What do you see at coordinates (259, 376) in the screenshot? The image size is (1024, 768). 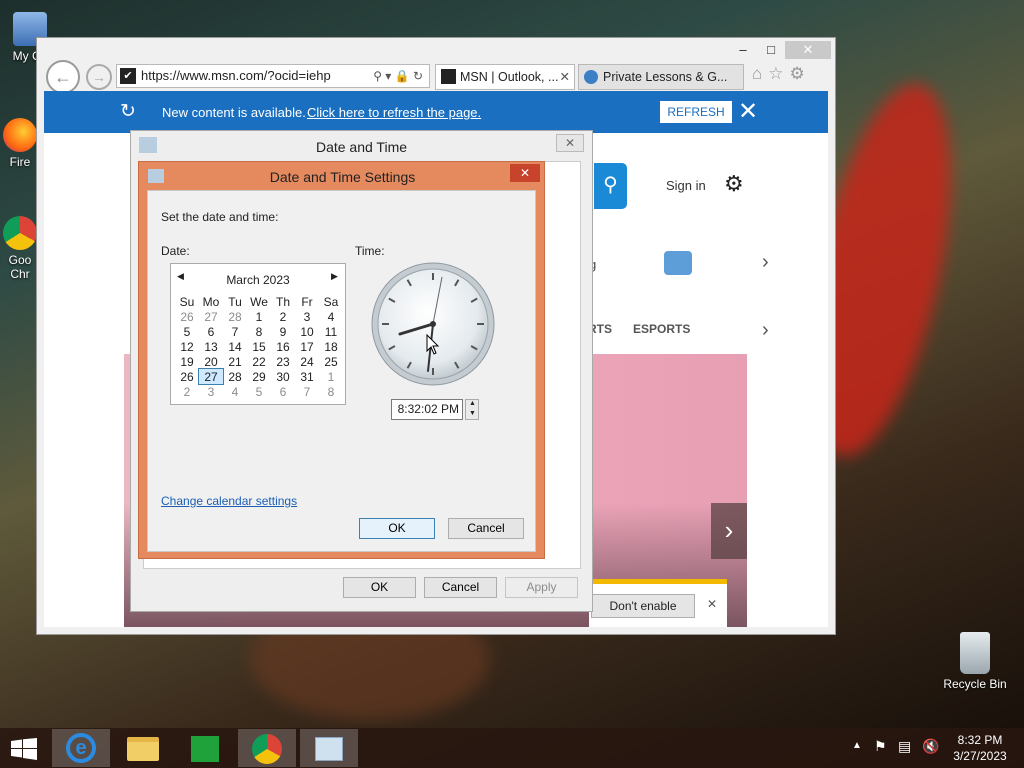 I see `calendar-day: 29` at bounding box center [259, 376].